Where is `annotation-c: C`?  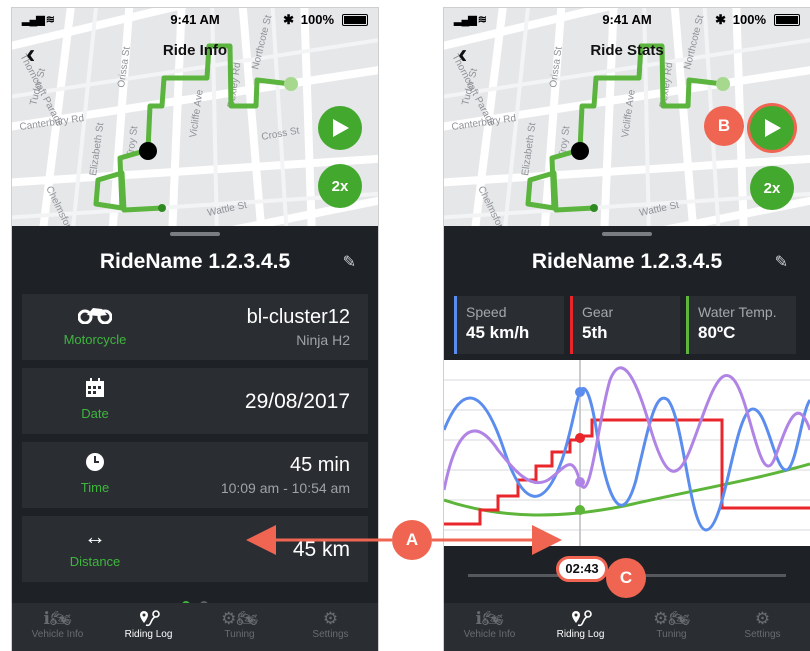
annotation-c: C is located at coordinates (626, 578).